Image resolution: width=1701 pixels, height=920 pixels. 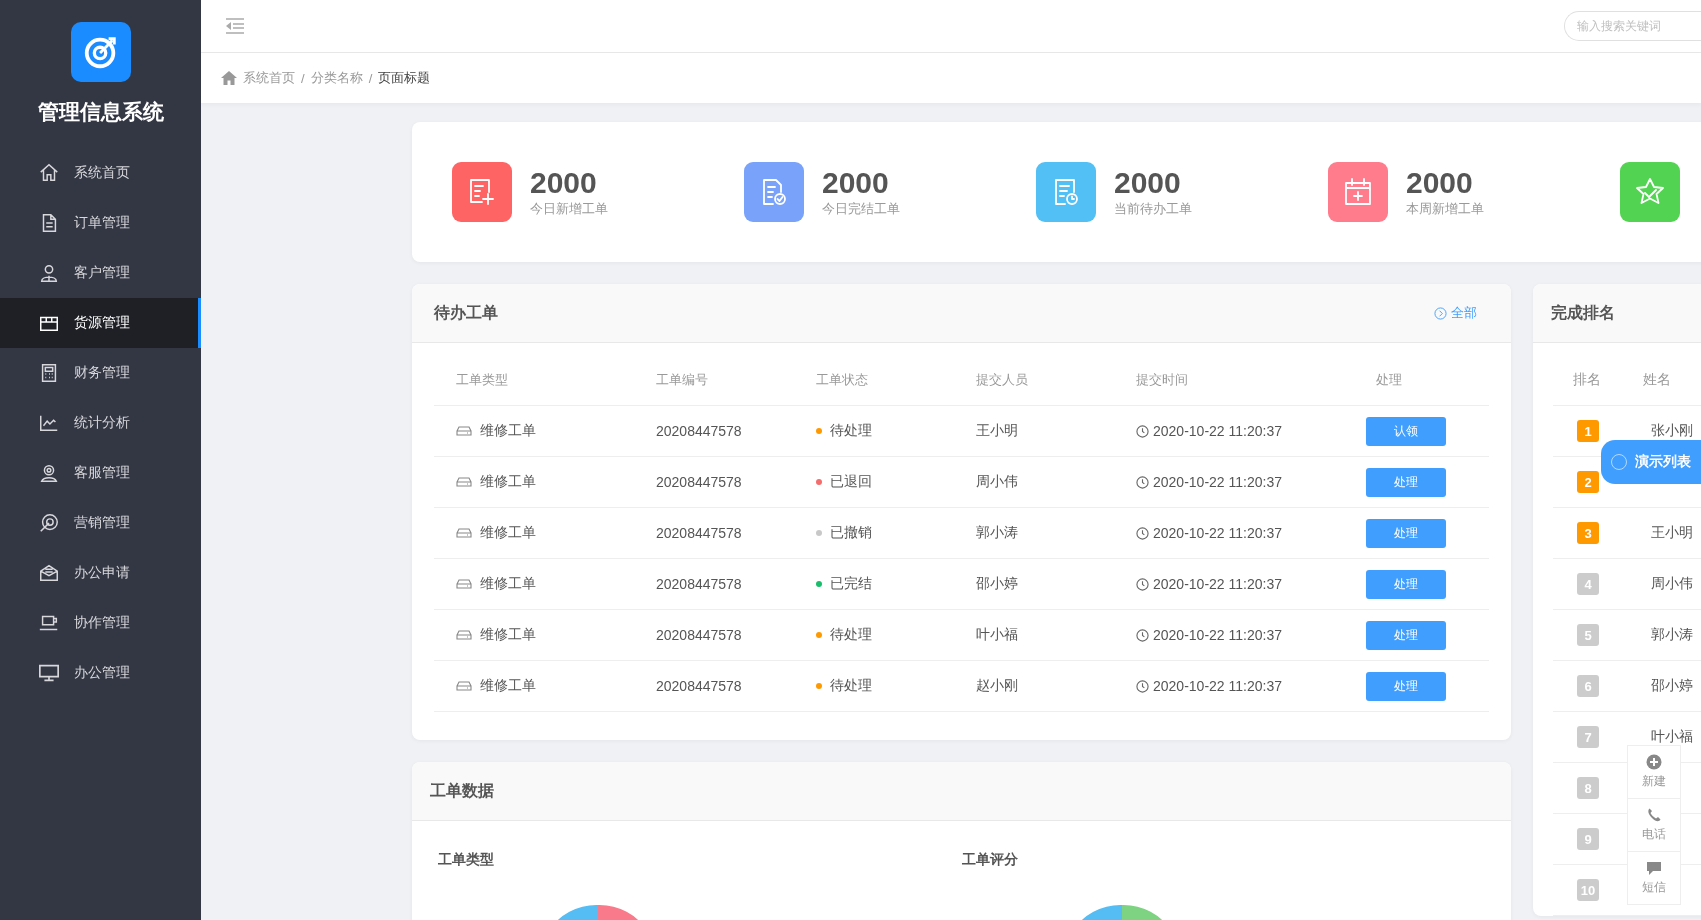 What do you see at coordinates (100, 52) in the screenshot?
I see `target-logo-icon` at bounding box center [100, 52].